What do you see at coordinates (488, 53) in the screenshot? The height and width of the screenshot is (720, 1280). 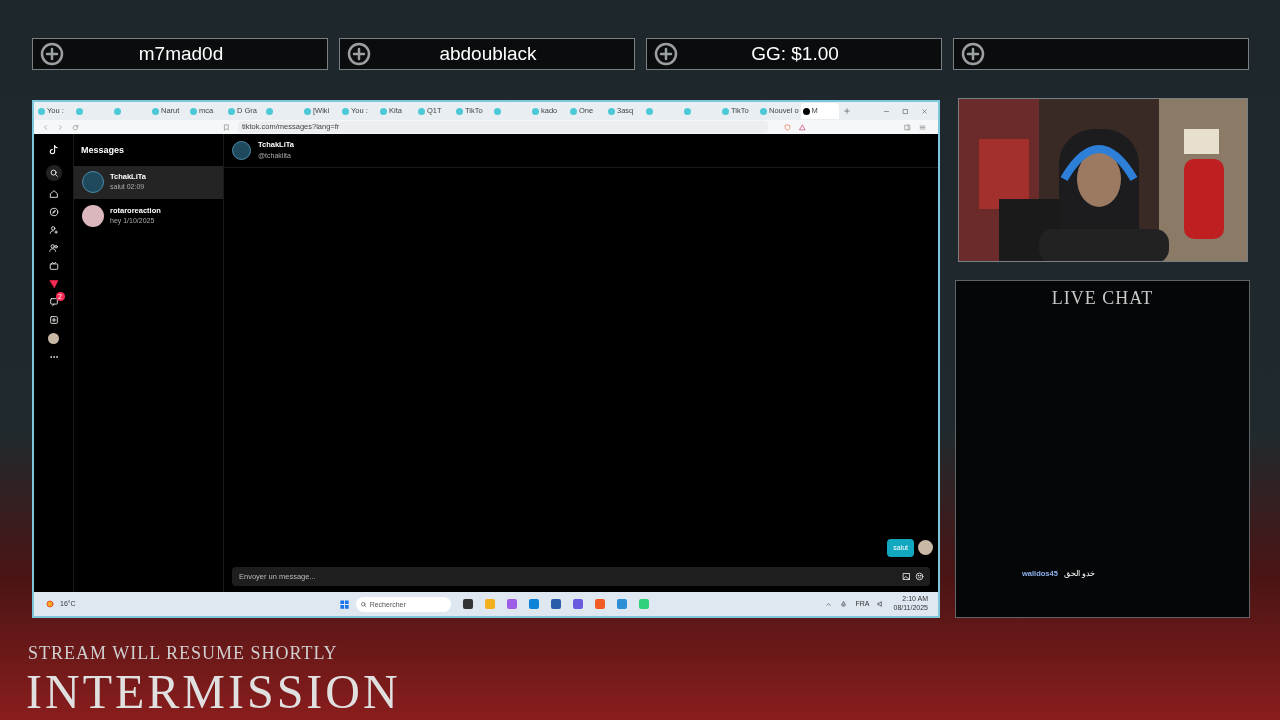 I see `banner-text: abdoublack` at bounding box center [488, 53].